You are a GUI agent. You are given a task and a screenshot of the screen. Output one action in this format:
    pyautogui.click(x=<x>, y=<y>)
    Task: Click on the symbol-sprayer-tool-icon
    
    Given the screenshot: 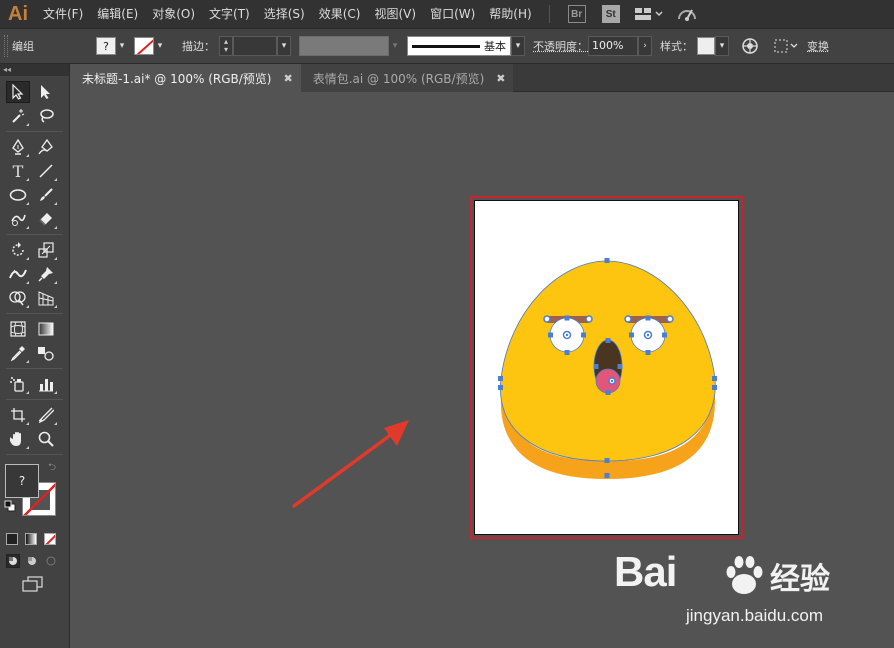 What is the action you would take?
    pyautogui.click(x=18, y=384)
    